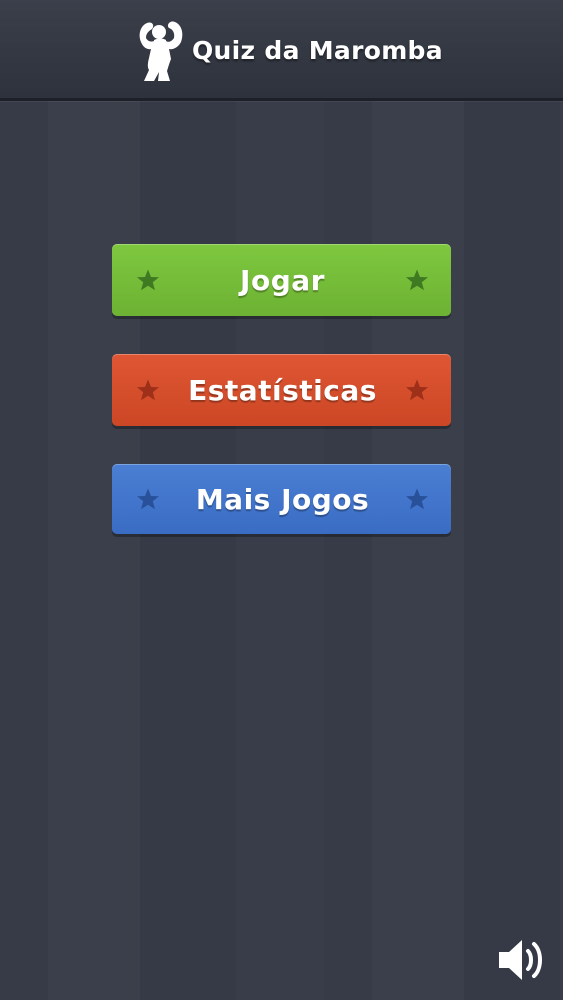  Describe the element at coordinates (523, 960) in the screenshot. I see `speaker-volume-icon` at that location.